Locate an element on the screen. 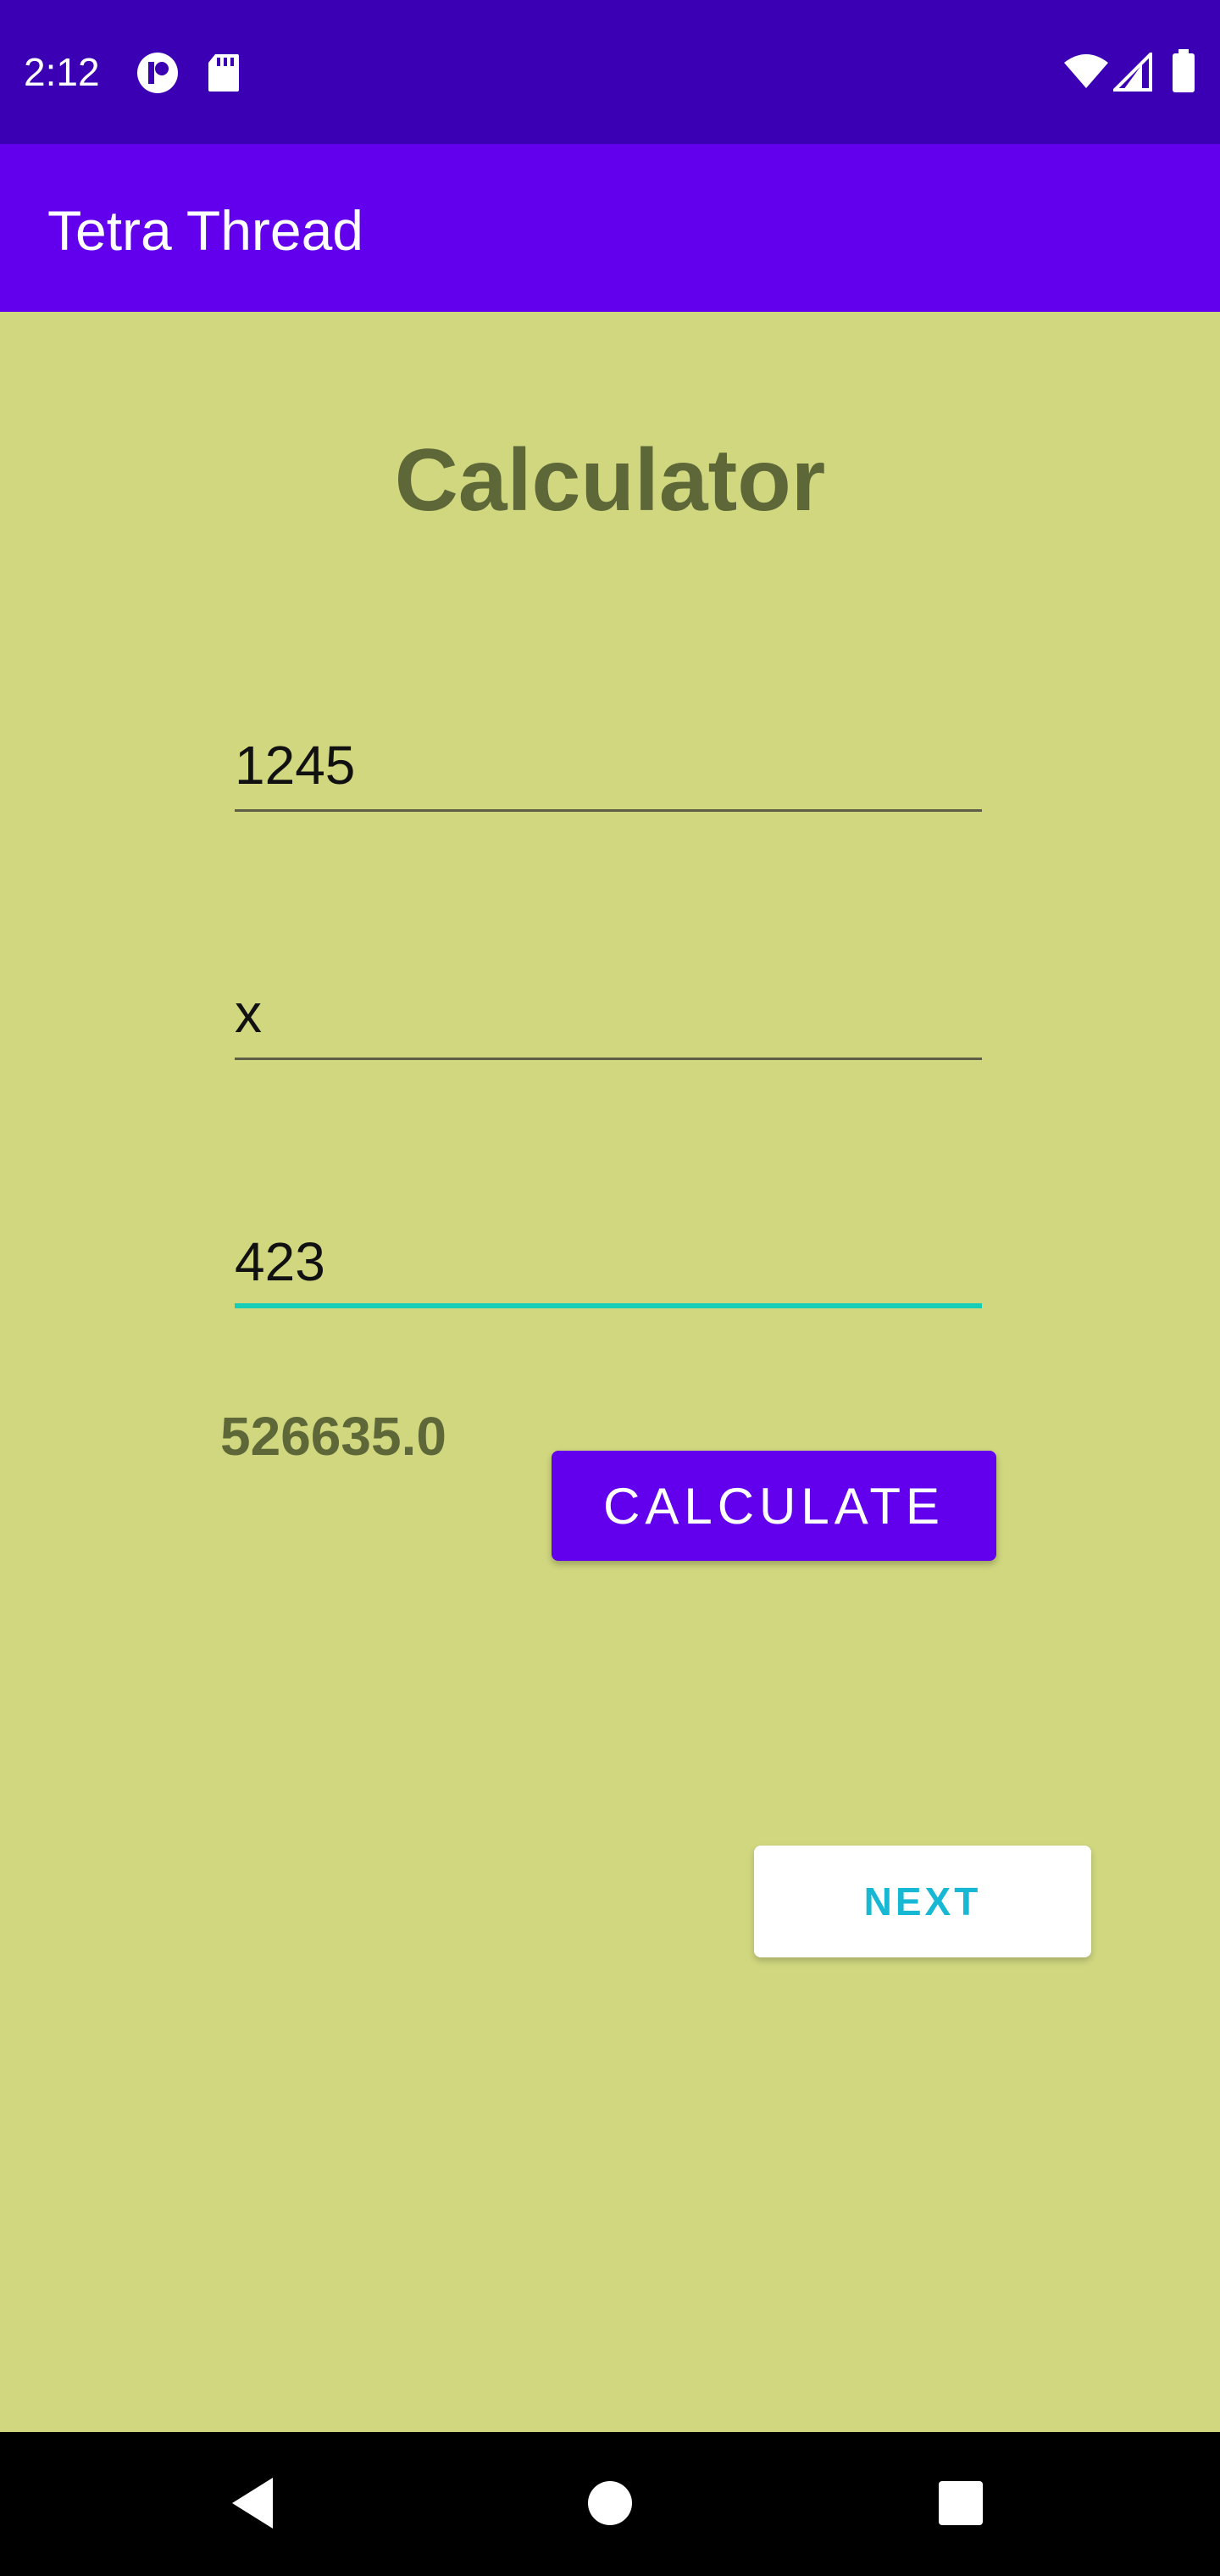 Image resolution: width=1220 pixels, height=2576 pixels. home-icon is located at coordinates (610, 2505).